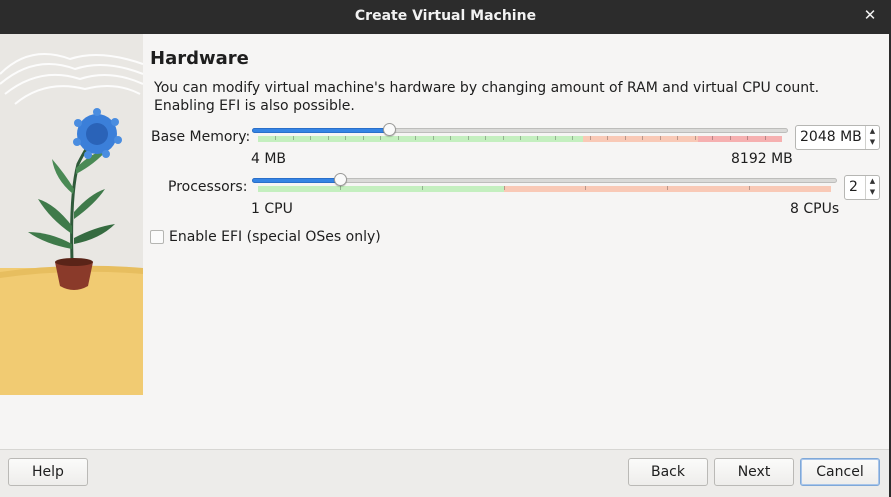  I want to click on processors-slider, so click(544, 186).